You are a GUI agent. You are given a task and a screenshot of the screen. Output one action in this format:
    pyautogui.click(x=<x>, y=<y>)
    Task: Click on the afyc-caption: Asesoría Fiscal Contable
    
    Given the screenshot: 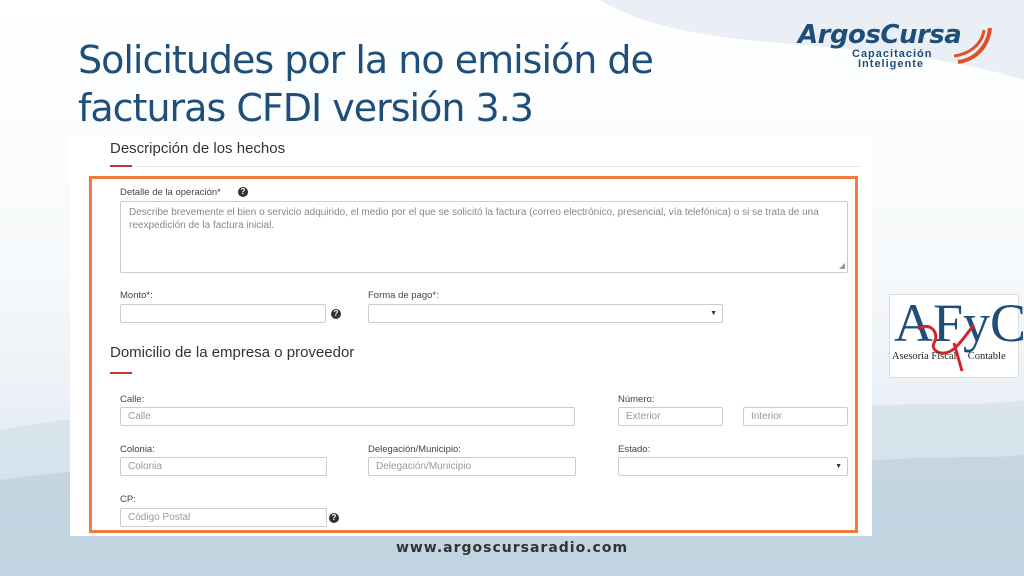 What is the action you would take?
    pyautogui.click(x=949, y=356)
    